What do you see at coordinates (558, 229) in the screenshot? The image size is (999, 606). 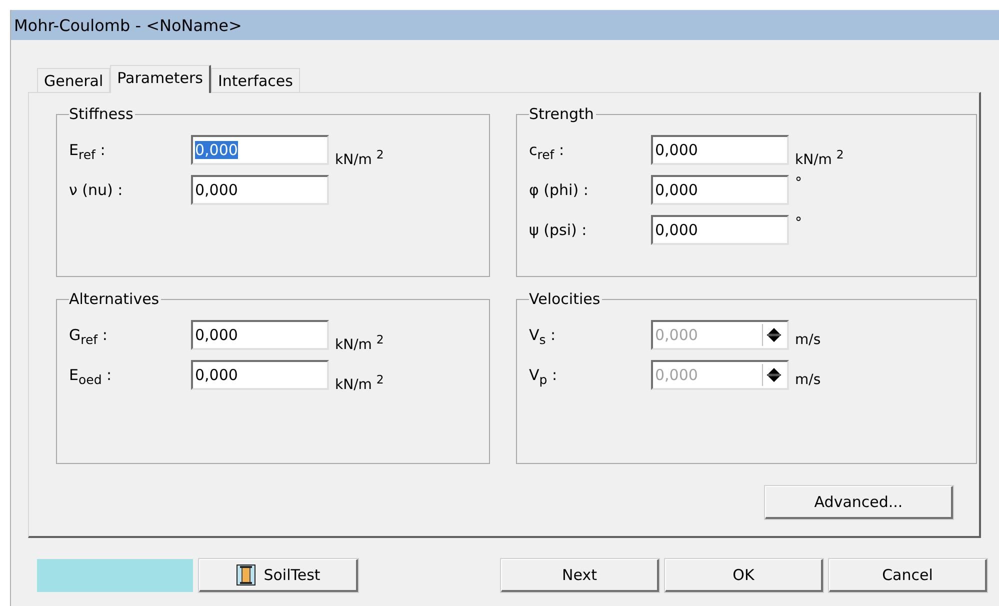 I see `field-label: ψ (psi) :` at bounding box center [558, 229].